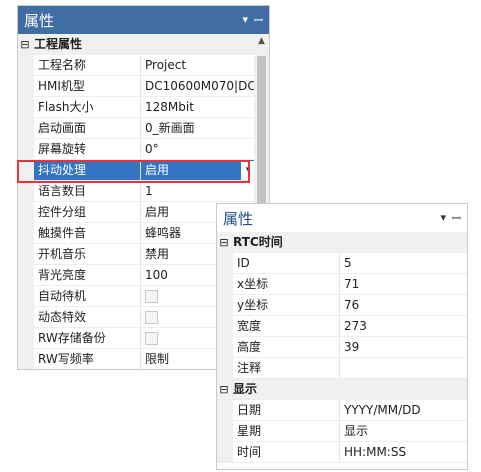 This screenshot has height=472, width=481. Describe the element at coordinates (169, 107) in the screenshot. I see `property-value-text: 128Mbit` at that location.